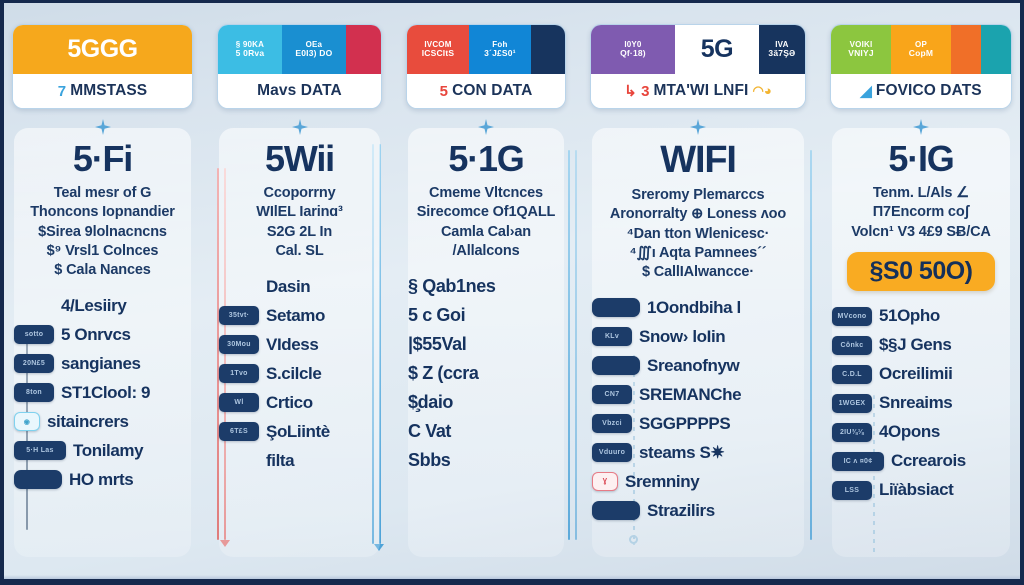 This screenshot has width=1024, height=585. Describe the element at coordinates (698, 252) in the screenshot. I see `description-line-3: ⁴∭ı Aqta Pamnees´´` at that location.